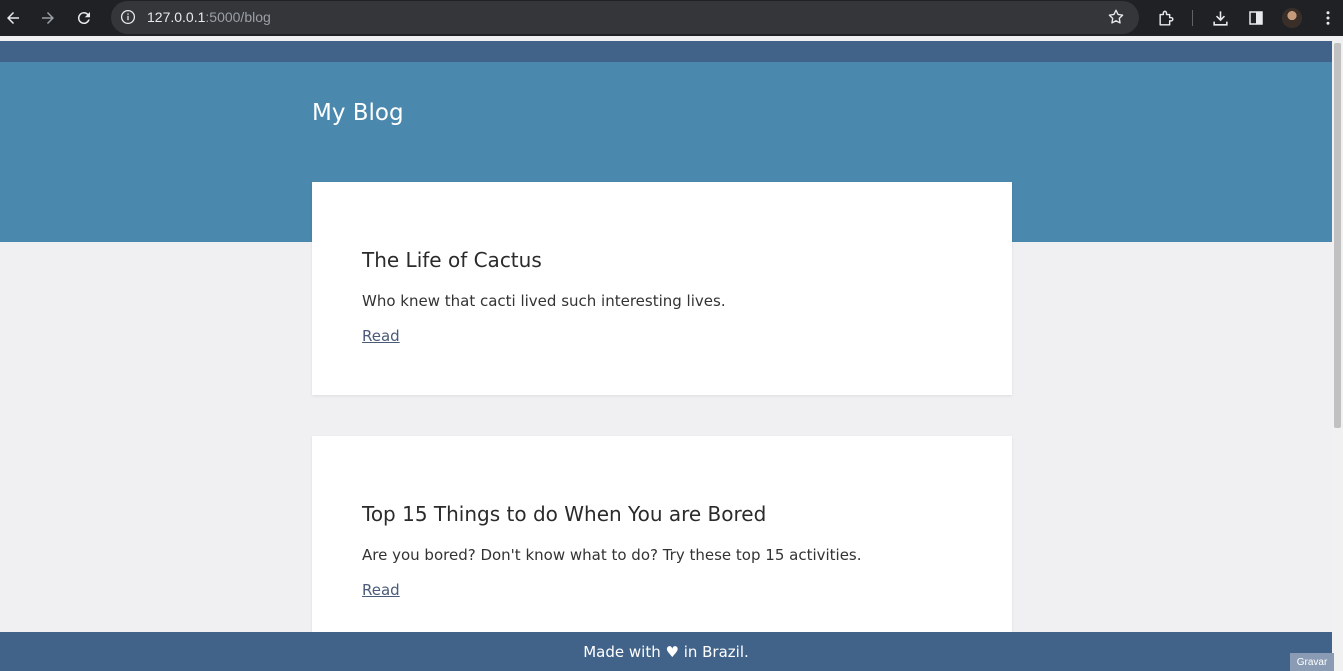 The width and height of the screenshot is (1343, 671). I want to click on footer-text: Made with ♥ in Brazil., so click(666, 651).